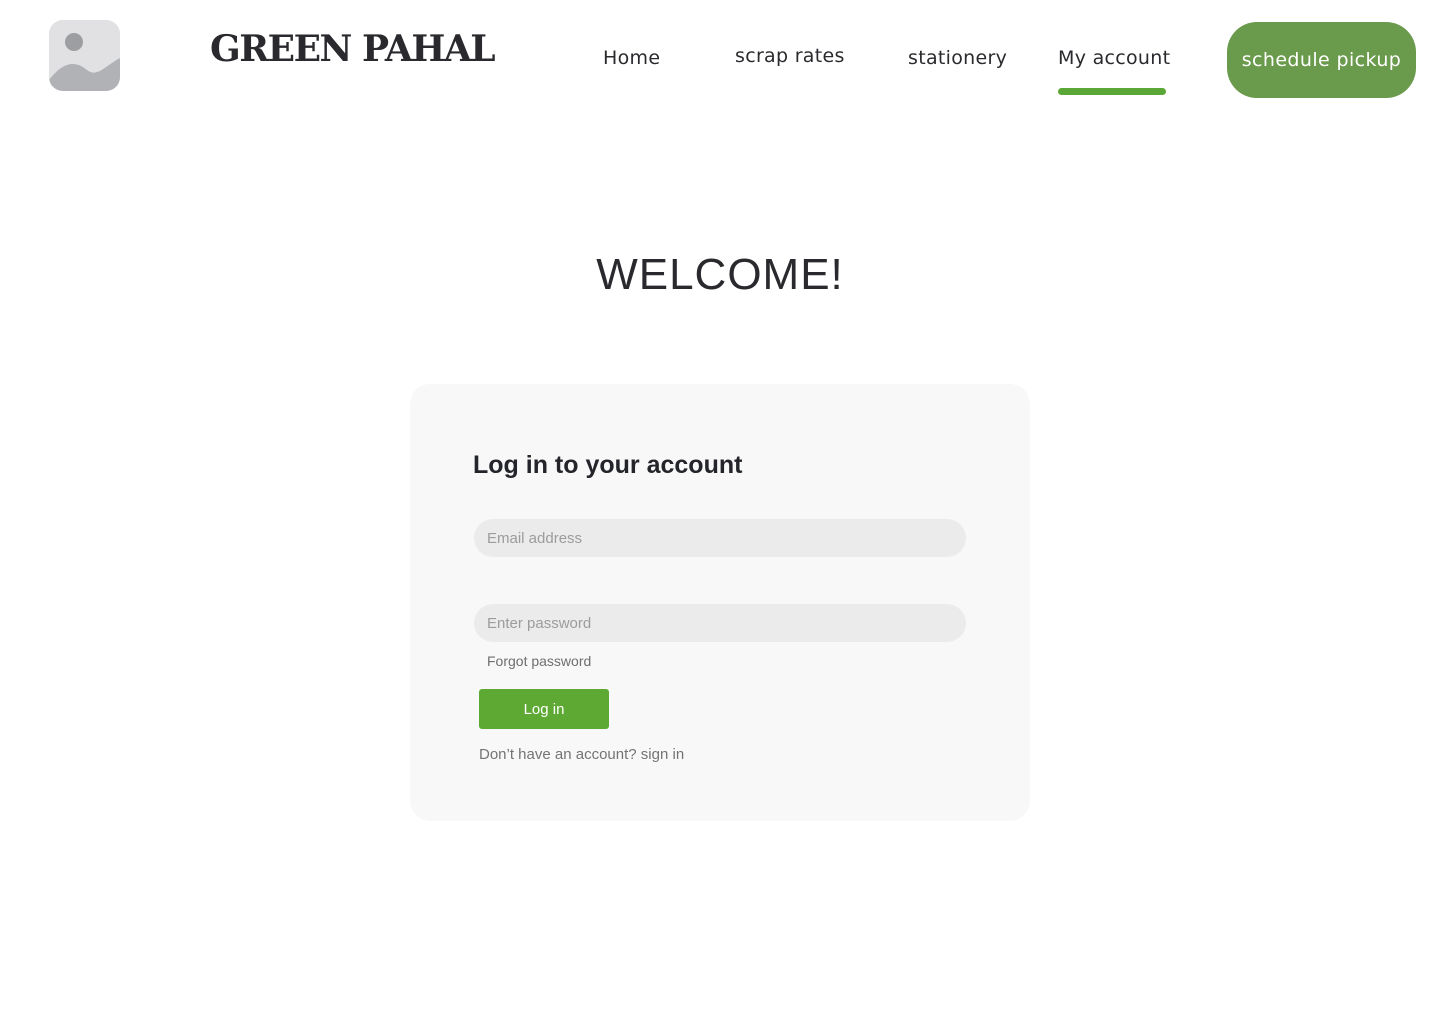 Image resolution: width=1440 pixels, height=1024 pixels. I want to click on login-button: Log in, so click(544, 709).